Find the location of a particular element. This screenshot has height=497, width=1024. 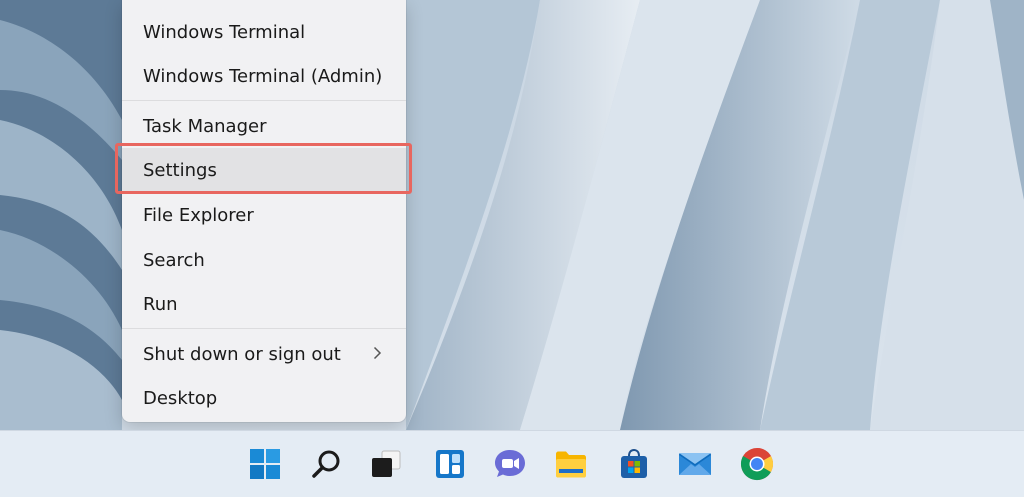

menu-item-label: Run is located at coordinates (160, 304).